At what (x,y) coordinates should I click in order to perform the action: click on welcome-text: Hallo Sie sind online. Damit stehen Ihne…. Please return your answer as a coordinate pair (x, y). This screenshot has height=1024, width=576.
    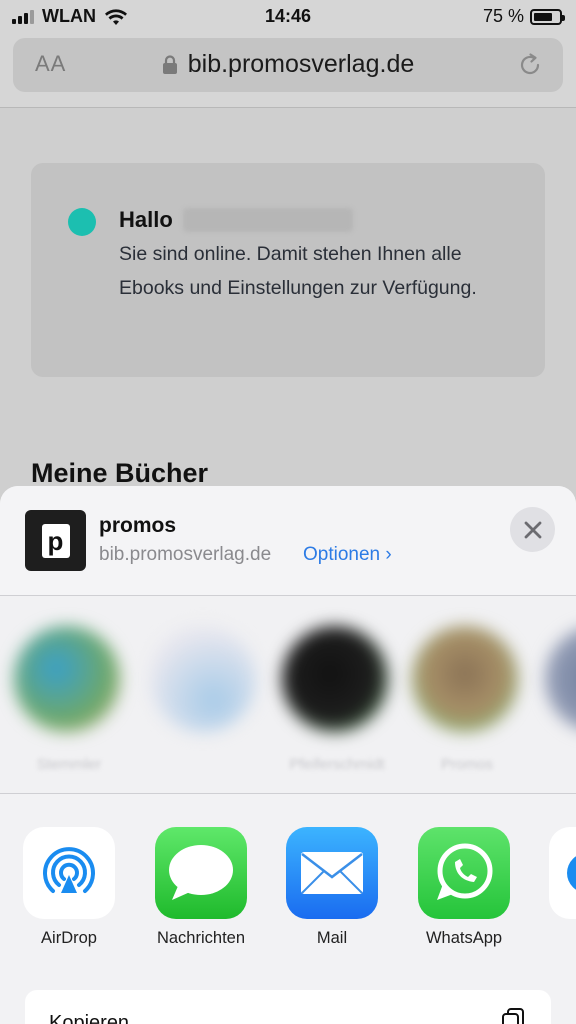
    Looking at the image, I should click on (319, 254).